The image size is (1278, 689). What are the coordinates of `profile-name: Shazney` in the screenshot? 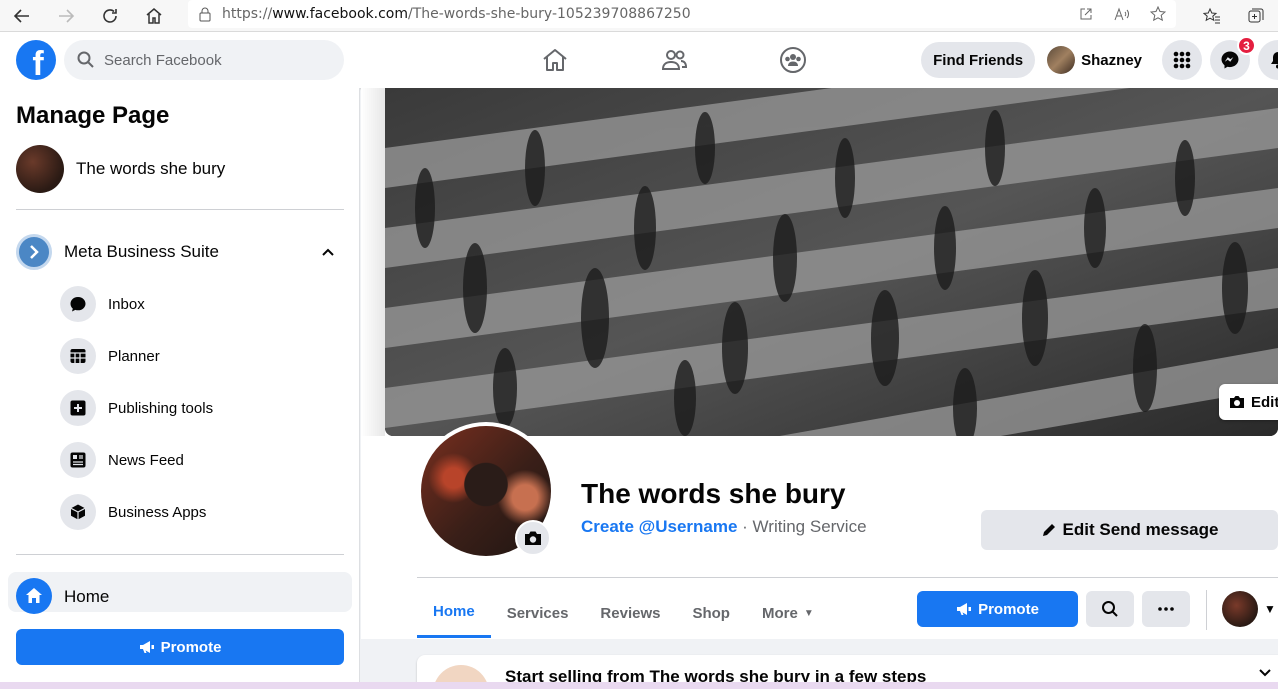 It's located at (1111, 60).